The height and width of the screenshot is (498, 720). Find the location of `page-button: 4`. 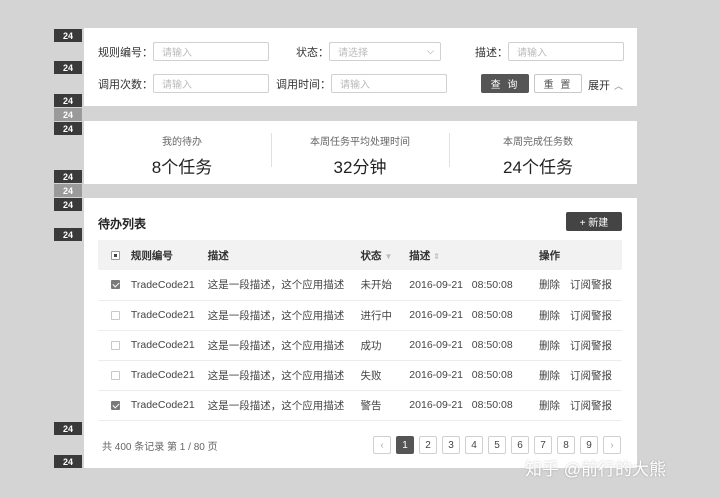

page-button: 4 is located at coordinates (474, 445).